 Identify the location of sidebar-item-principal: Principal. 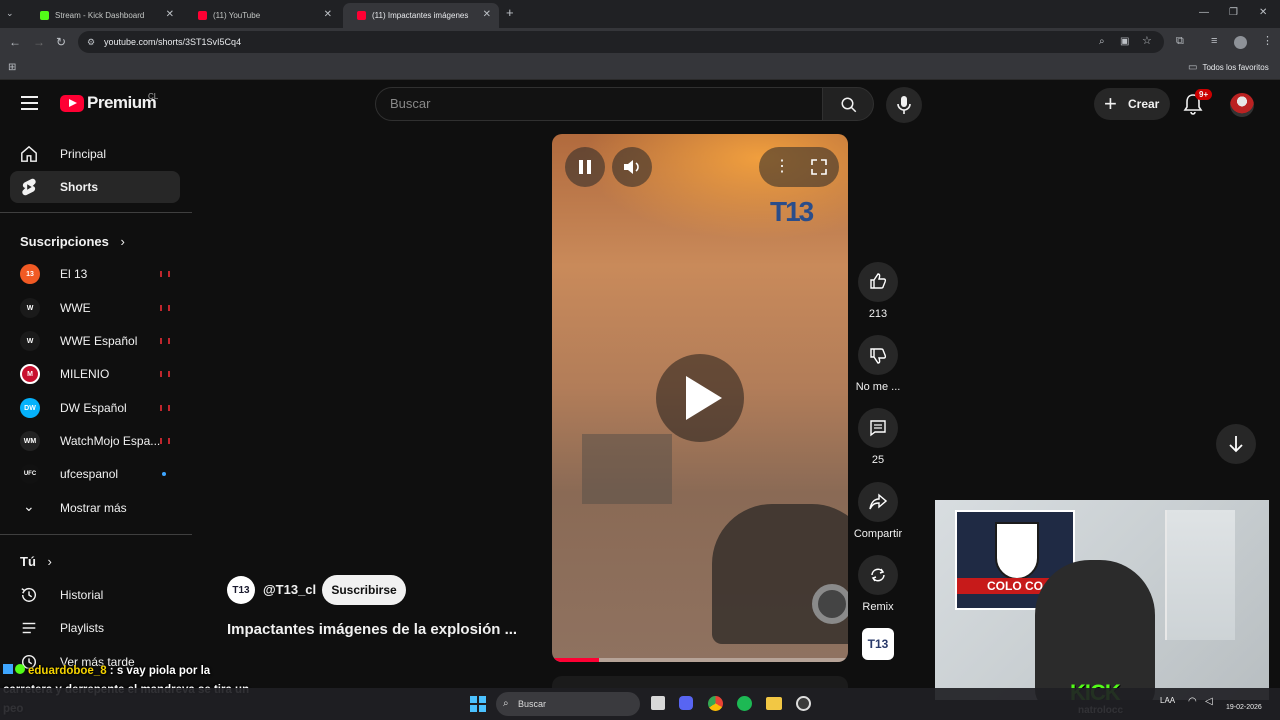
(95, 154).